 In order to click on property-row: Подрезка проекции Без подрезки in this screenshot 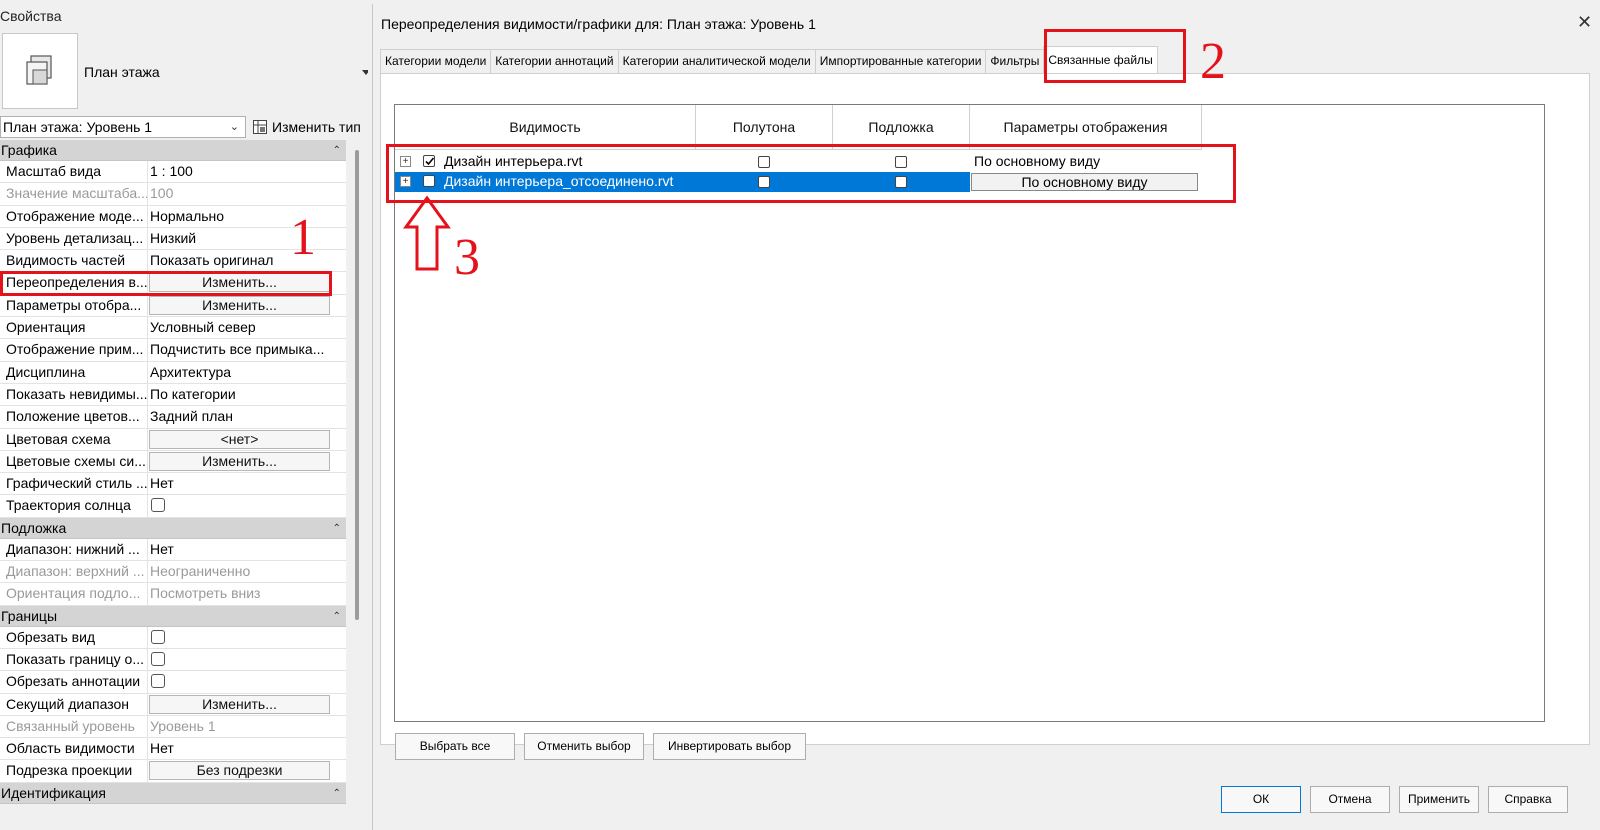, I will do `click(173, 771)`.